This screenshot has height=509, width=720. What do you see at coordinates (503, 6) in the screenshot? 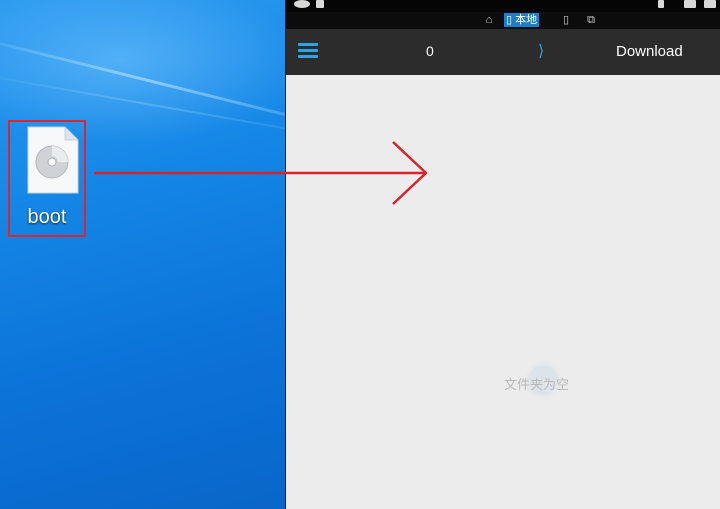
I see `status-bar` at bounding box center [503, 6].